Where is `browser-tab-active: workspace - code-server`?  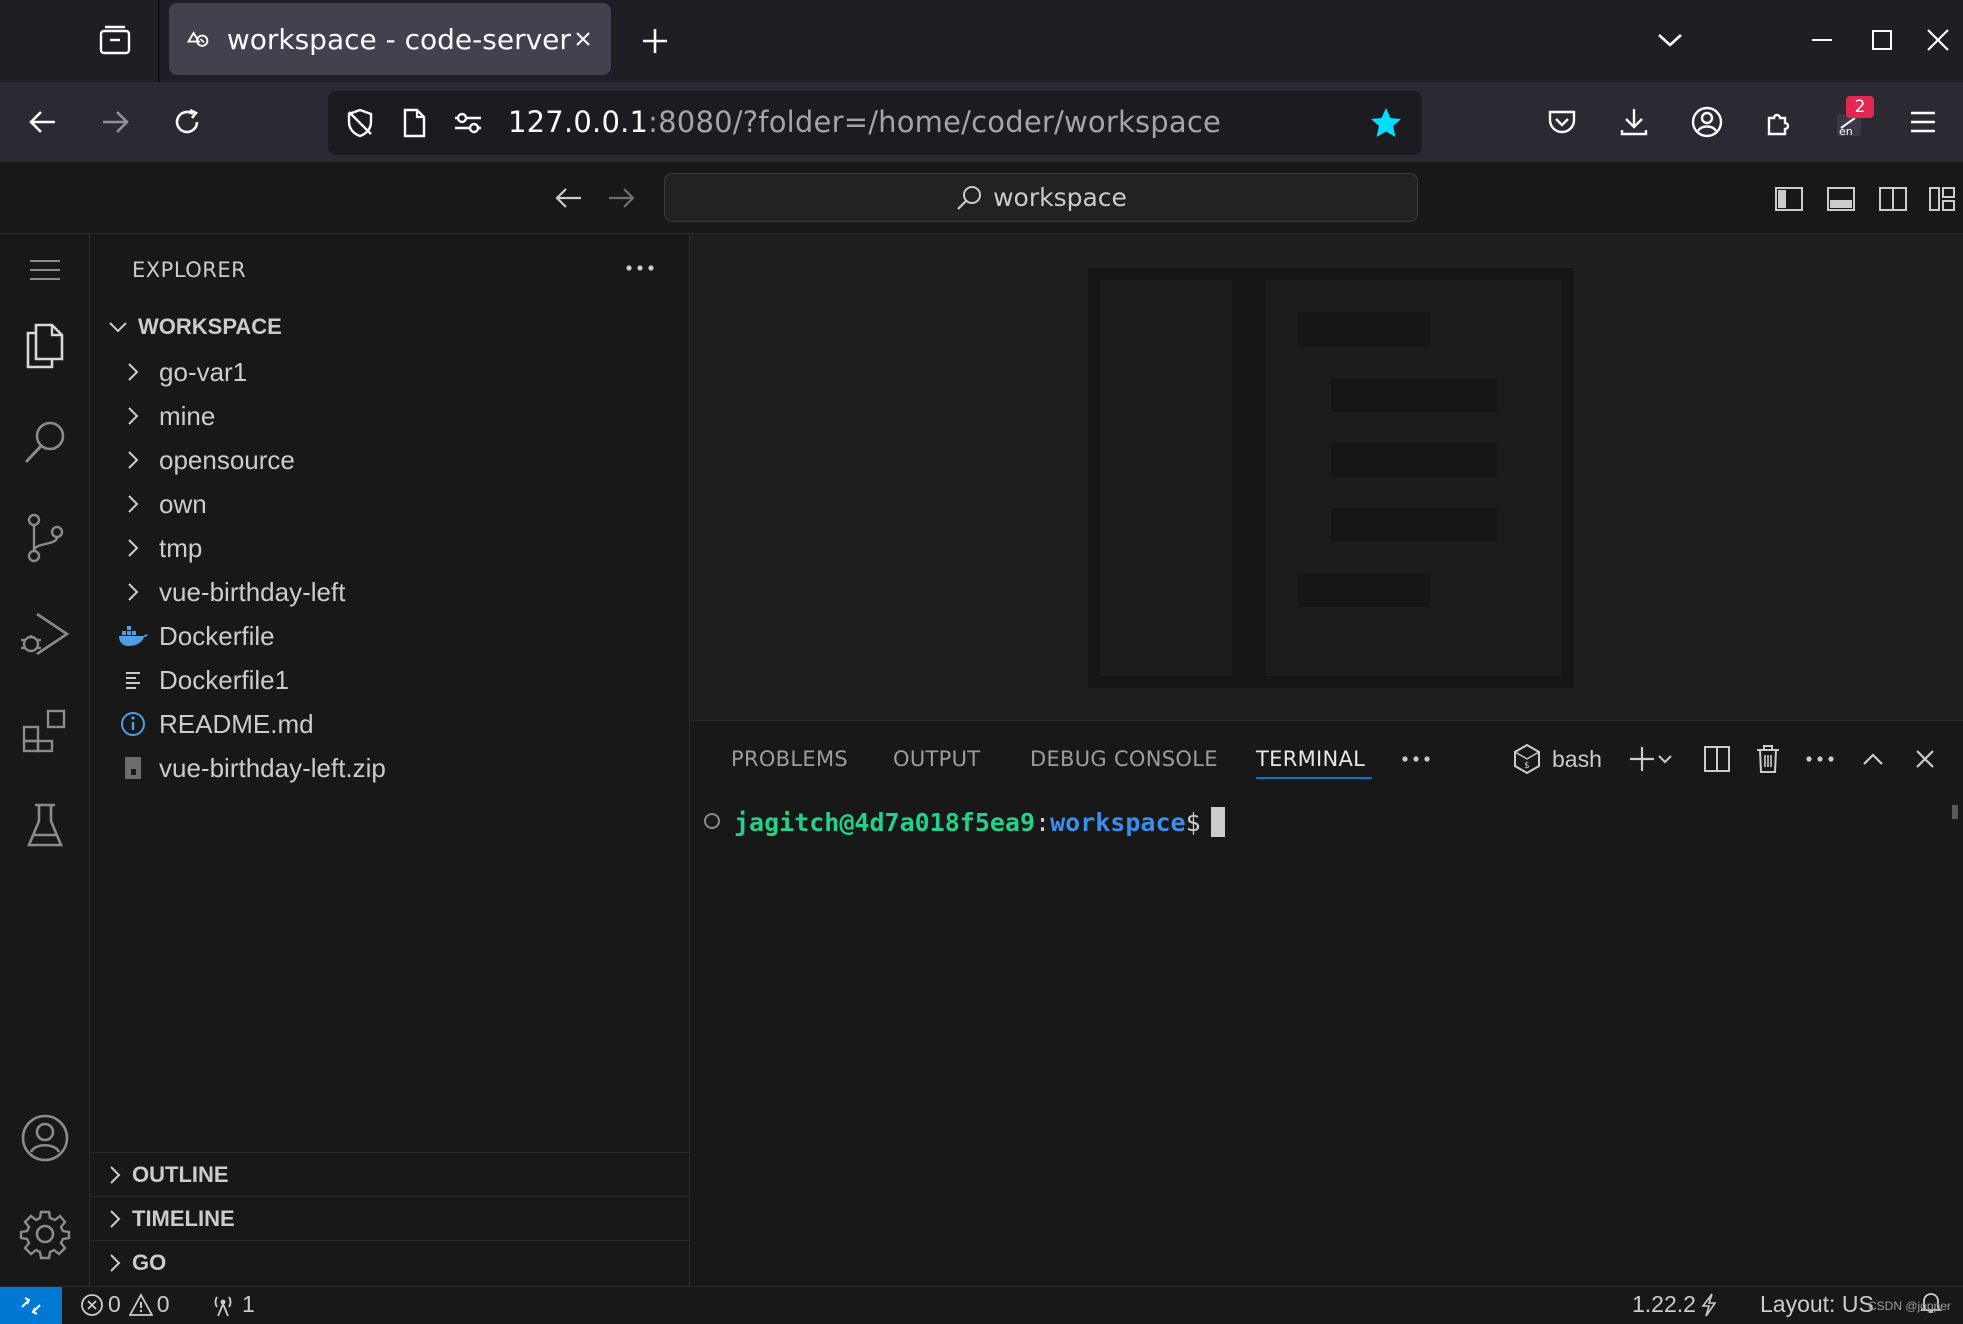
browser-tab-active: workspace - code-server is located at coordinates (390, 39).